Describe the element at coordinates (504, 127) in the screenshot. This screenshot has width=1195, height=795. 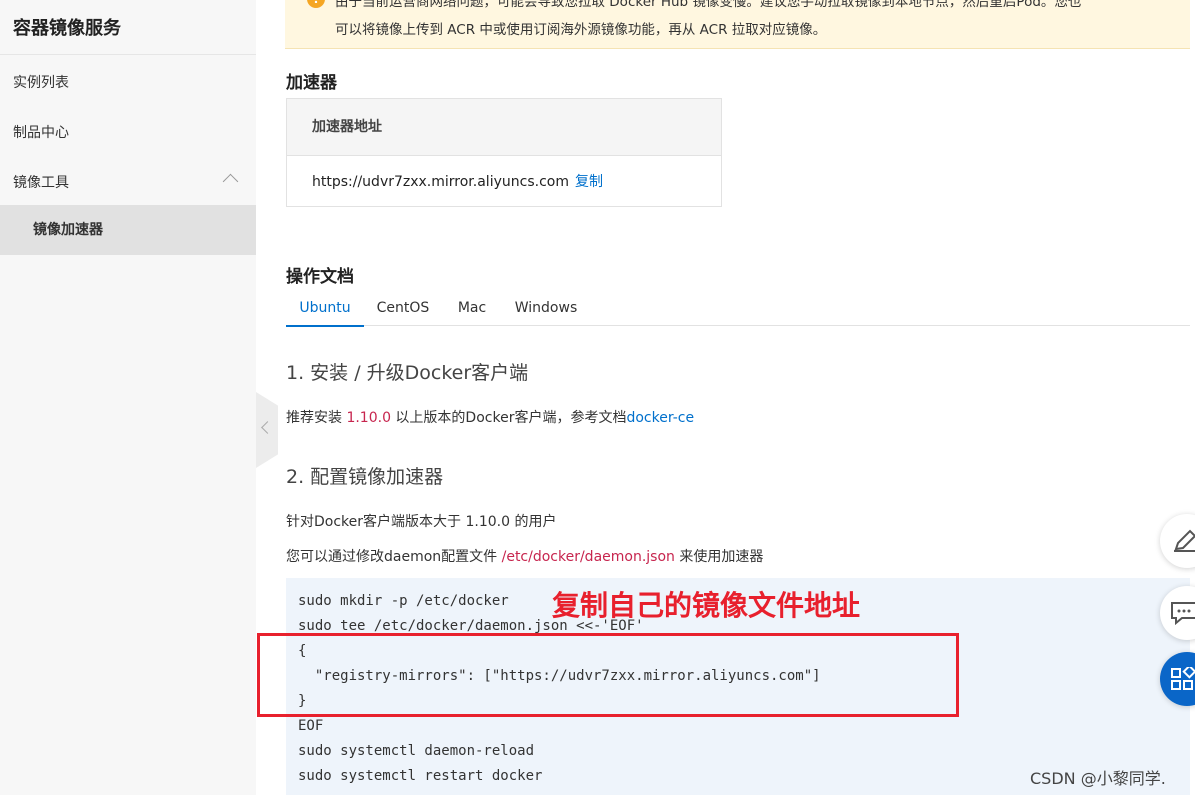
I see `accelerator-column-header: 加速器地址` at that location.